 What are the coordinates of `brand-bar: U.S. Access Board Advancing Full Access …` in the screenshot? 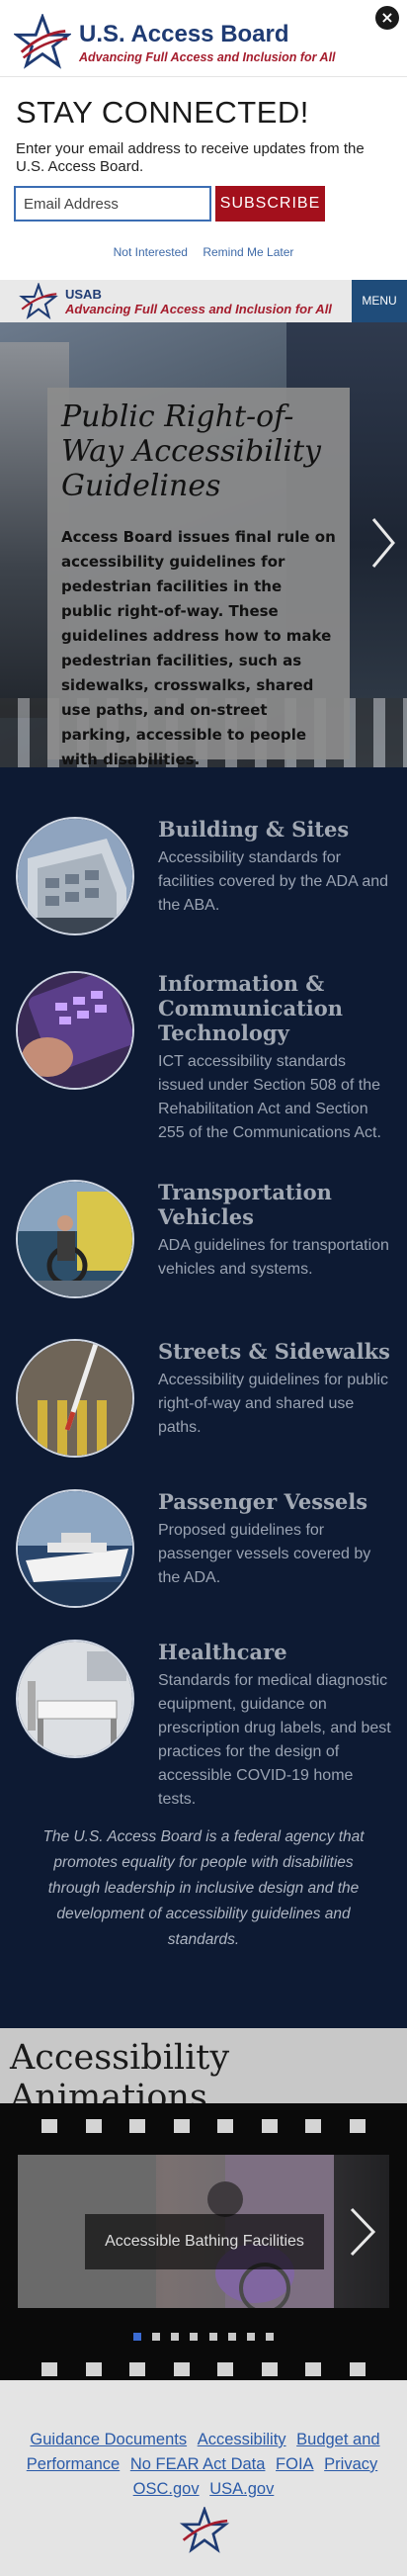 It's located at (203, 38).